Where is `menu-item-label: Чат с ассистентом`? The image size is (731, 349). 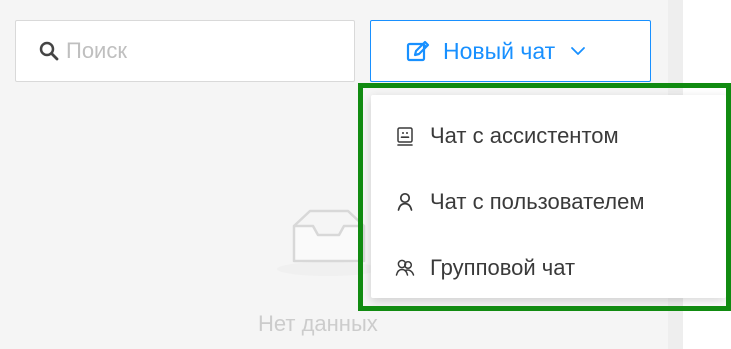 menu-item-label: Чат с ассистентом is located at coordinates (524, 135).